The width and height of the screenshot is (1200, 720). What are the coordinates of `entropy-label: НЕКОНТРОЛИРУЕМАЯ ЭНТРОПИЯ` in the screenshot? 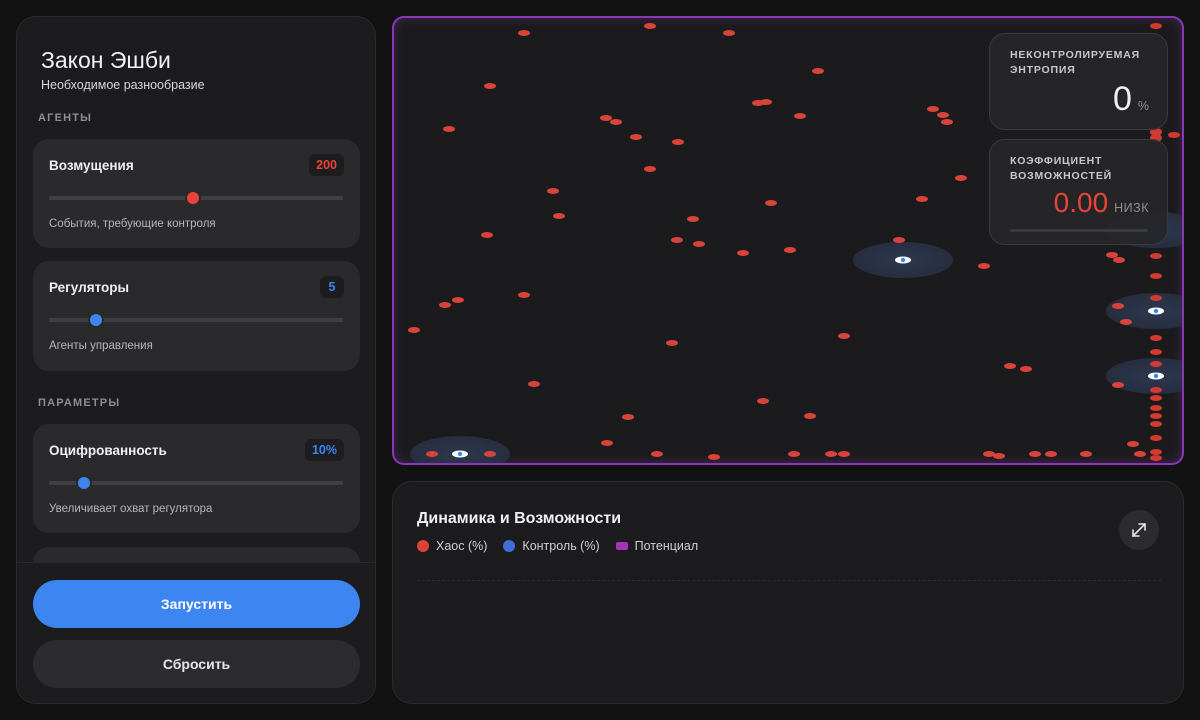 It's located at (1075, 62).